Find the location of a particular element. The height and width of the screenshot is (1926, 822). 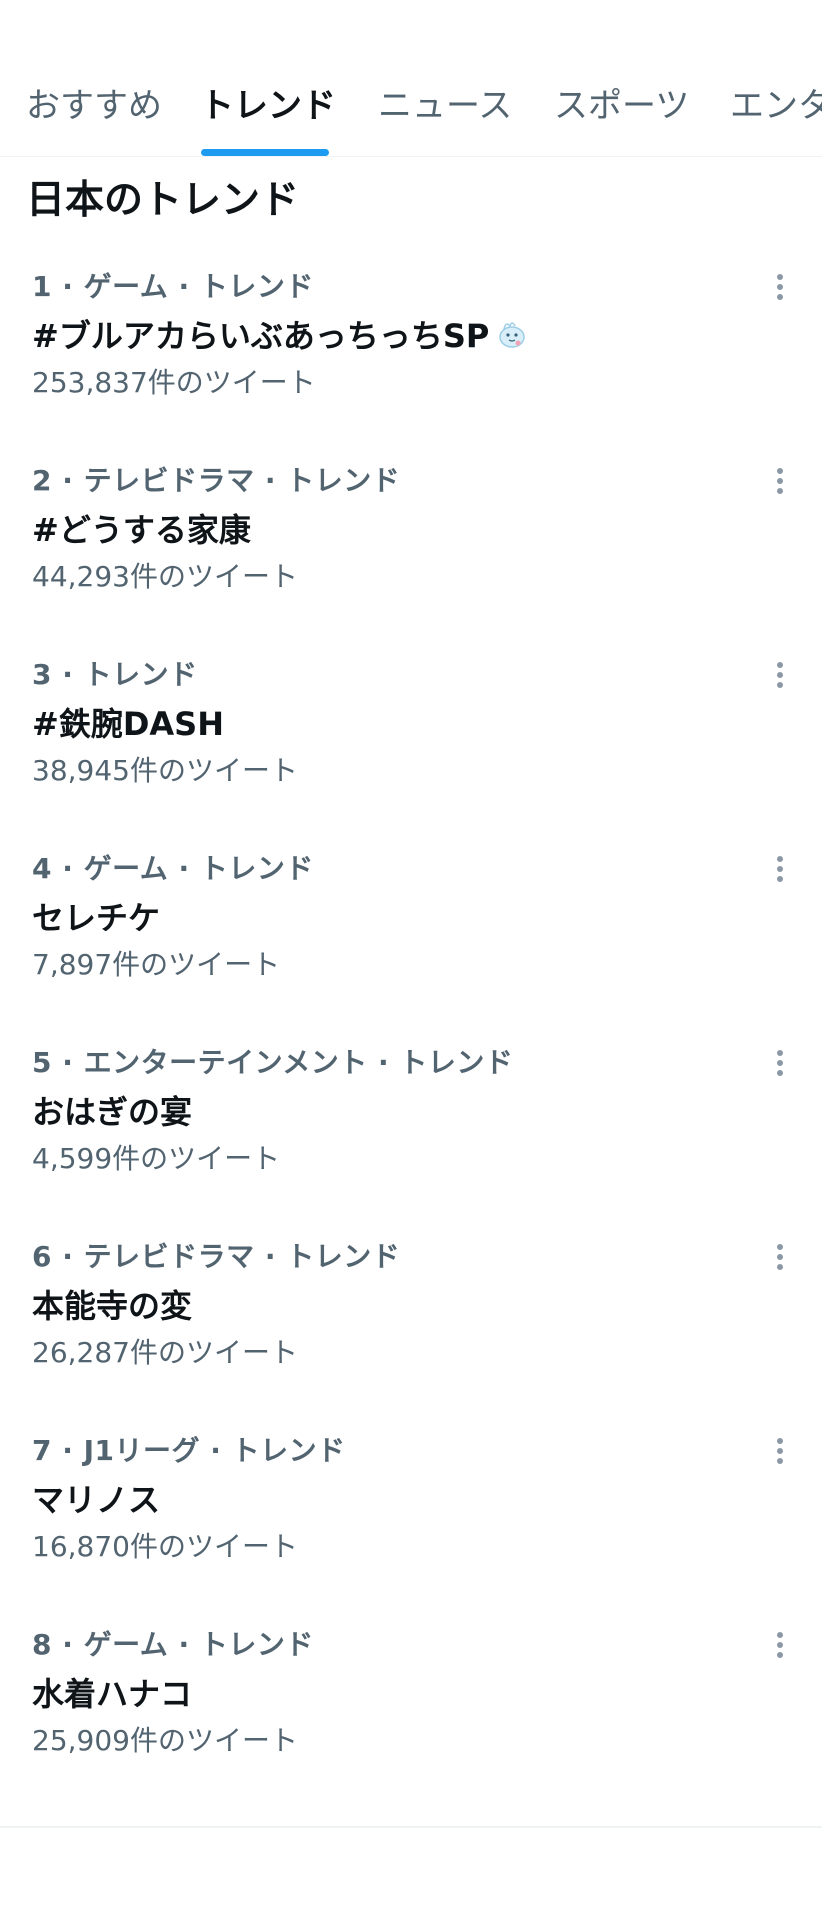

trend-meta: 2 · テレビドラマ · トレンド is located at coordinates (216, 480).